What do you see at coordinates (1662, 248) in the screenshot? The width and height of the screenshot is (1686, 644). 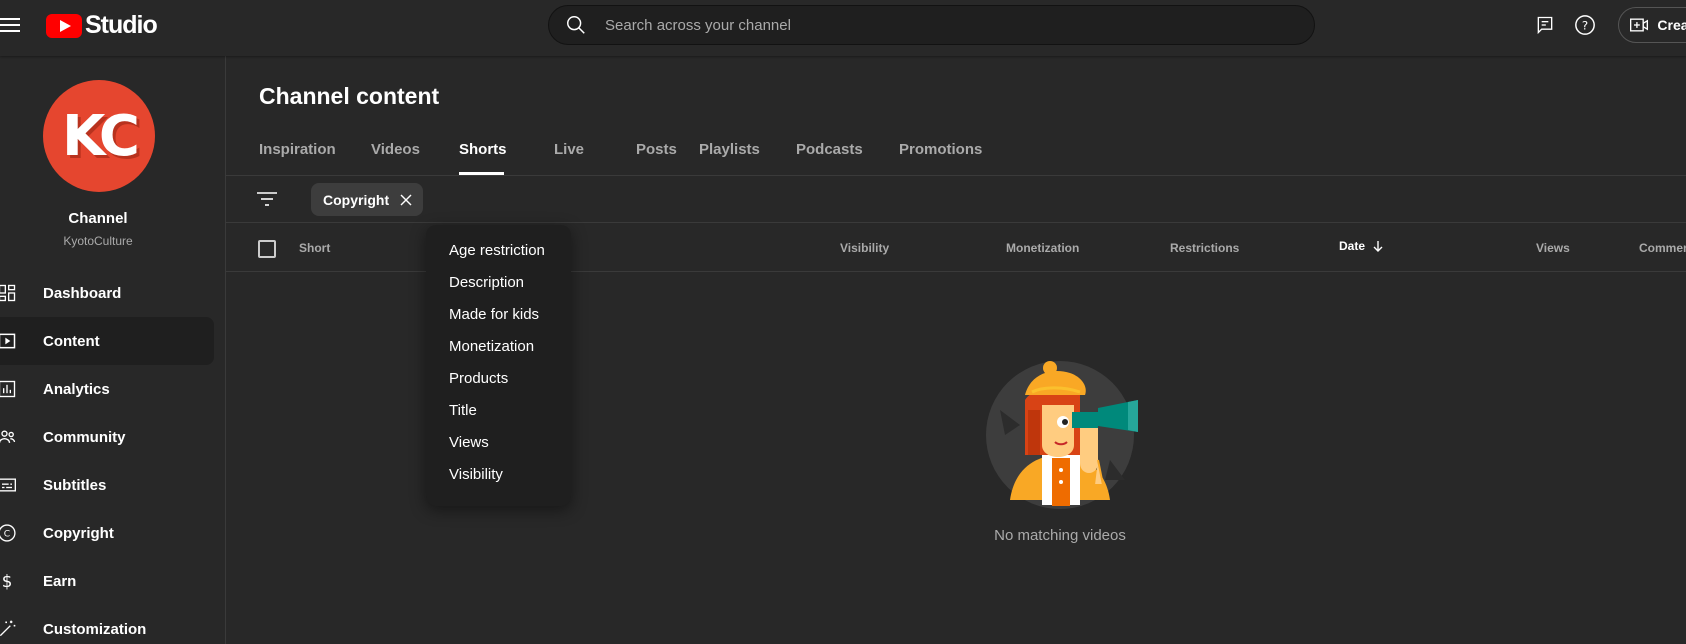 I see `column-comments: Commen` at bounding box center [1662, 248].